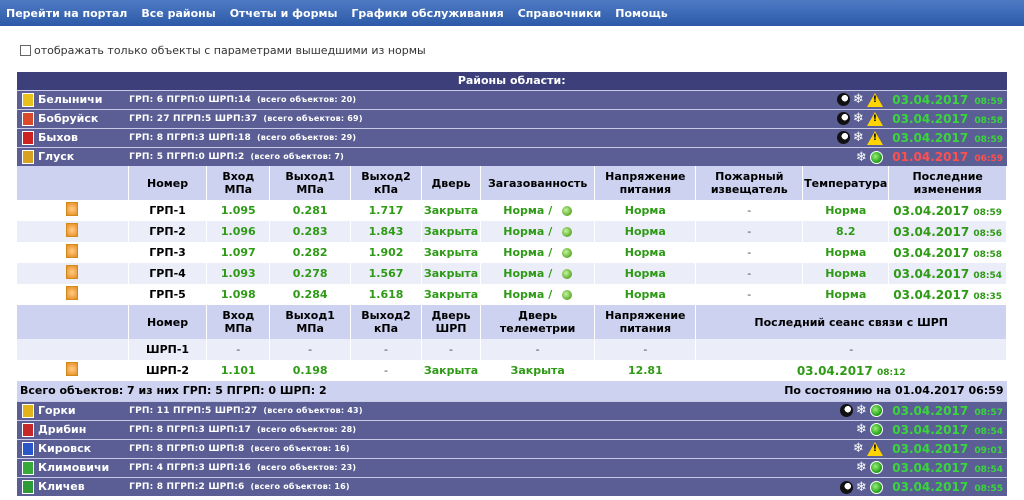 The image size is (1024, 500). I want to click on grp-time: 08:58, so click(988, 254).